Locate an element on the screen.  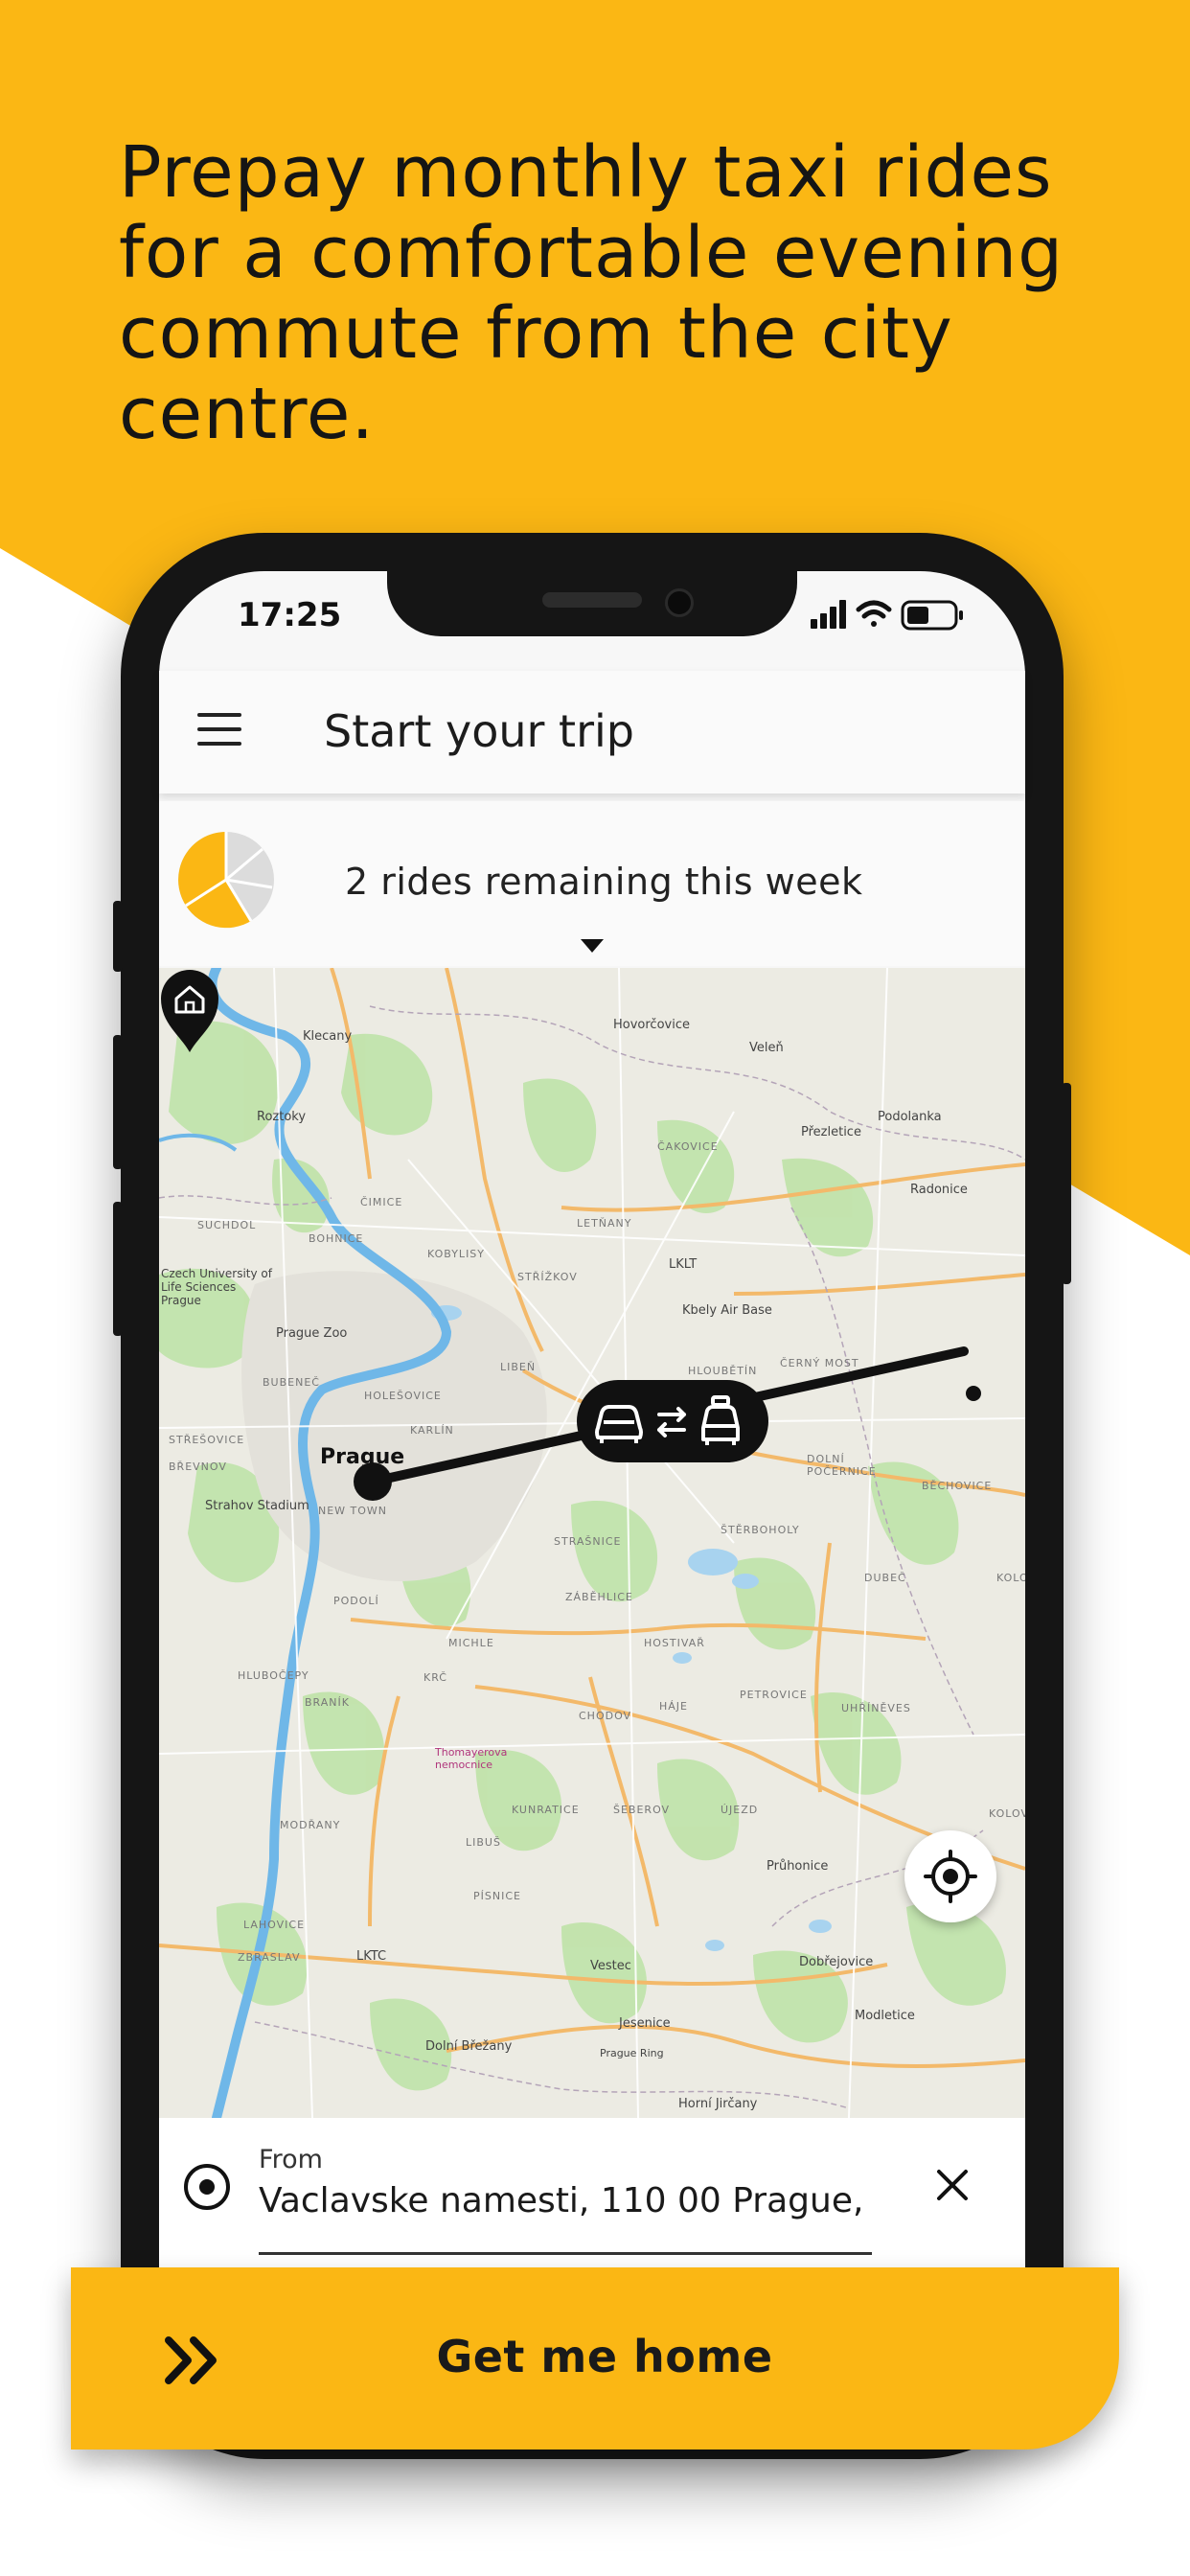
phone-mute-switch is located at coordinates (118, 936).